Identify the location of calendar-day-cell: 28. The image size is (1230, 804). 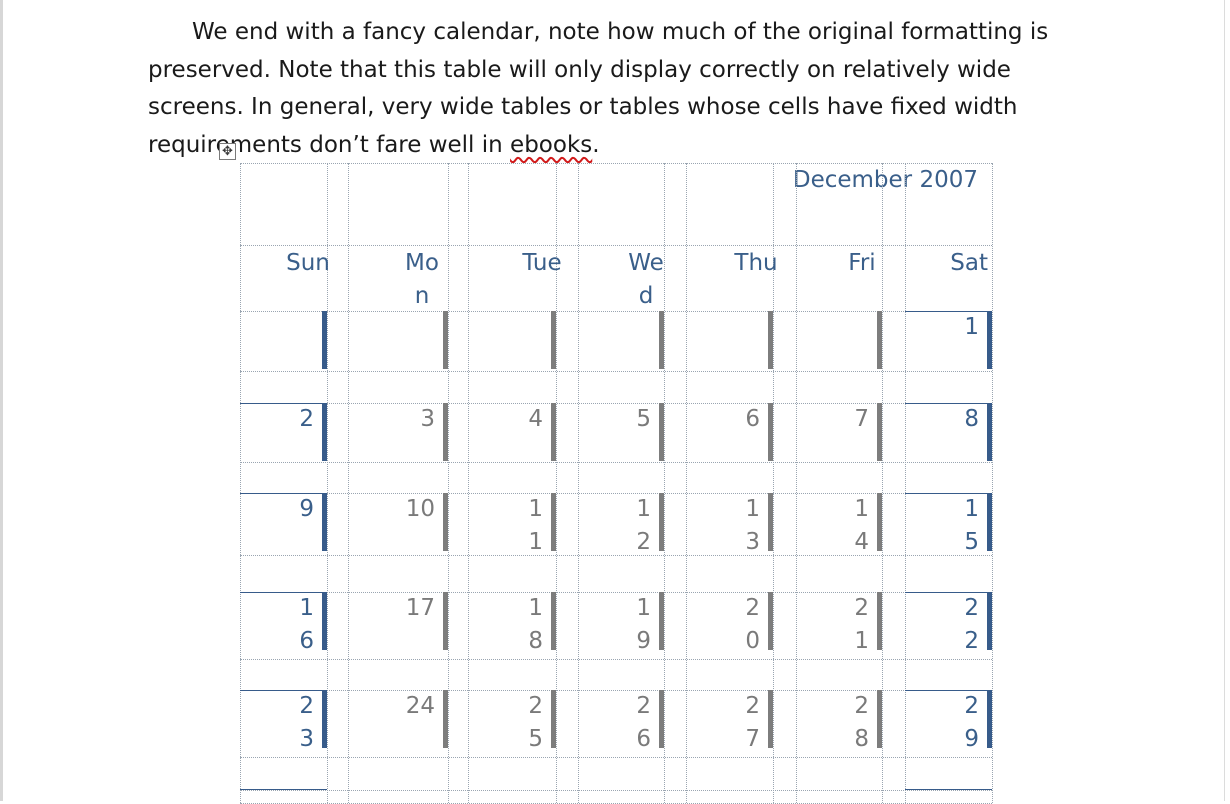
(839, 721).